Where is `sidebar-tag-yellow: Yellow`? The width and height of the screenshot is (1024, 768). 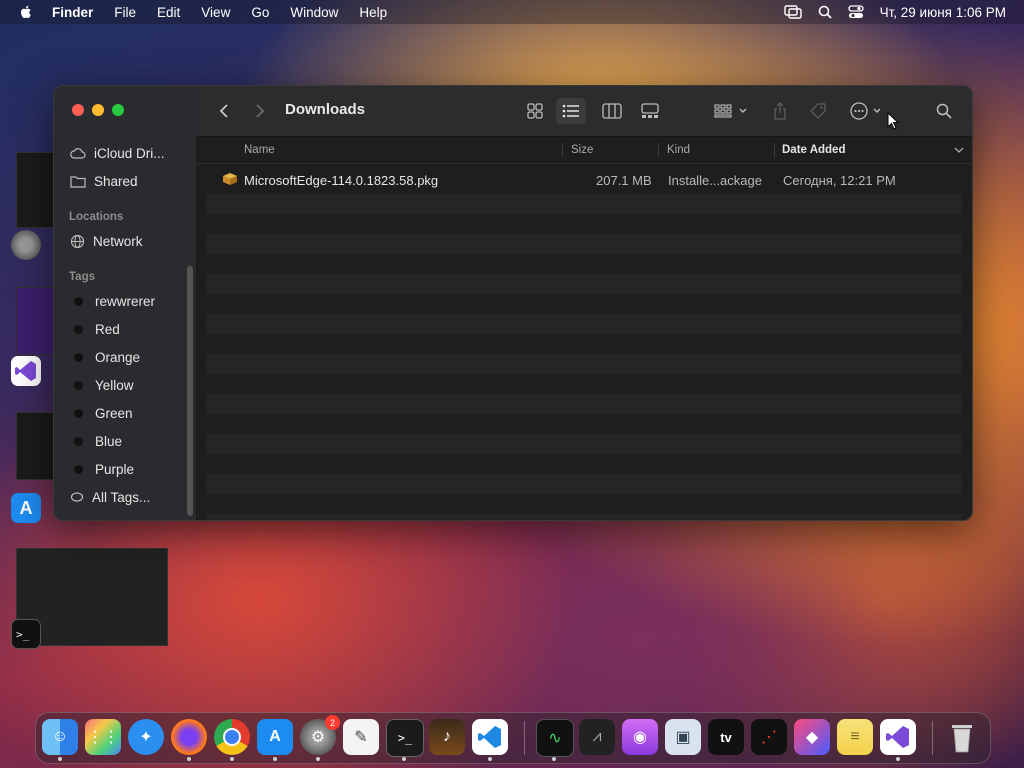
sidebar-tag-yellow: Yellow is located at coordinates (102, 385).